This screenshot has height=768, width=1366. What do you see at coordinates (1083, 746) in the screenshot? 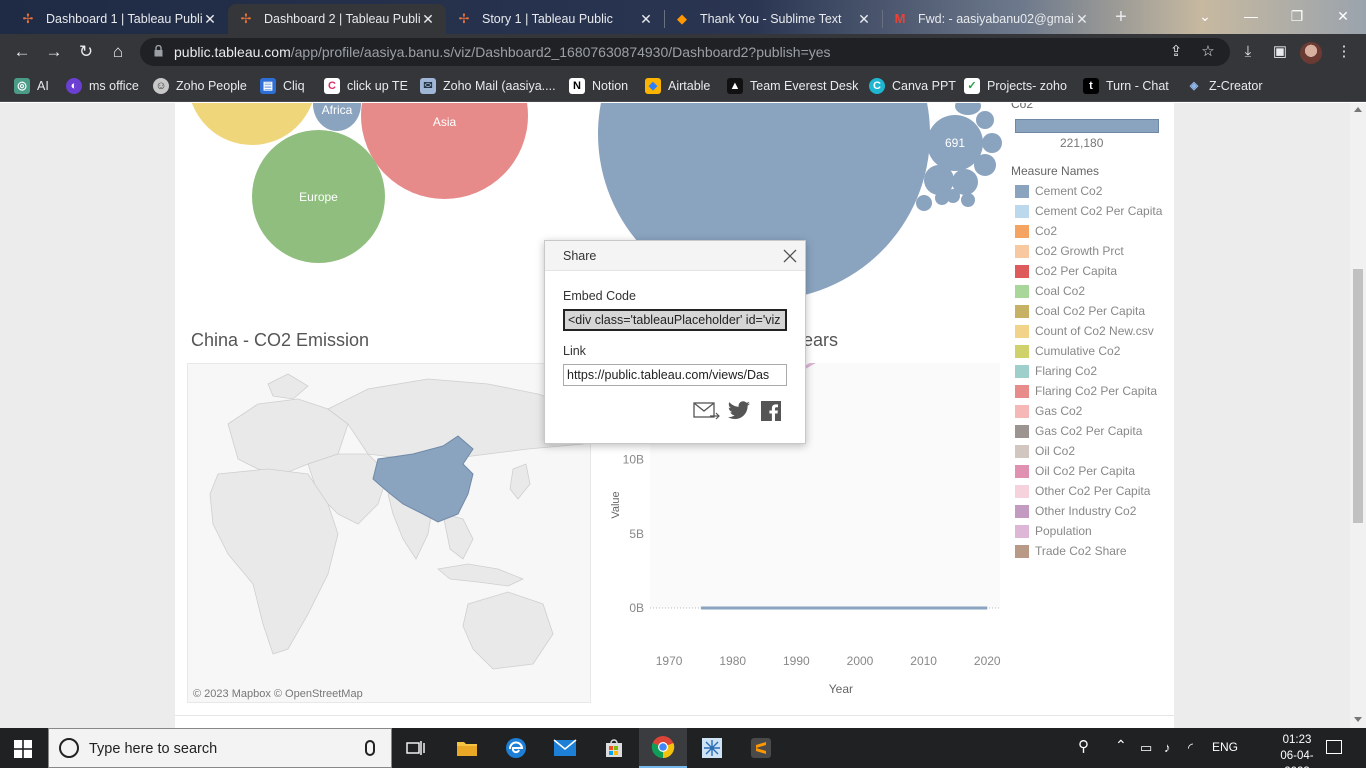
I see `people-icon: ⚲` at bounding box center [1083, 746].